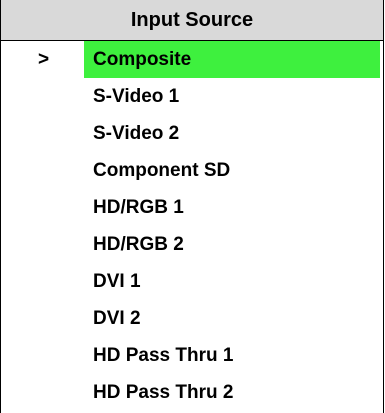 The height and width of the screenshot is (413, 385). I want to click on menu-item-component-sd: Component SD, so click(192, 170).